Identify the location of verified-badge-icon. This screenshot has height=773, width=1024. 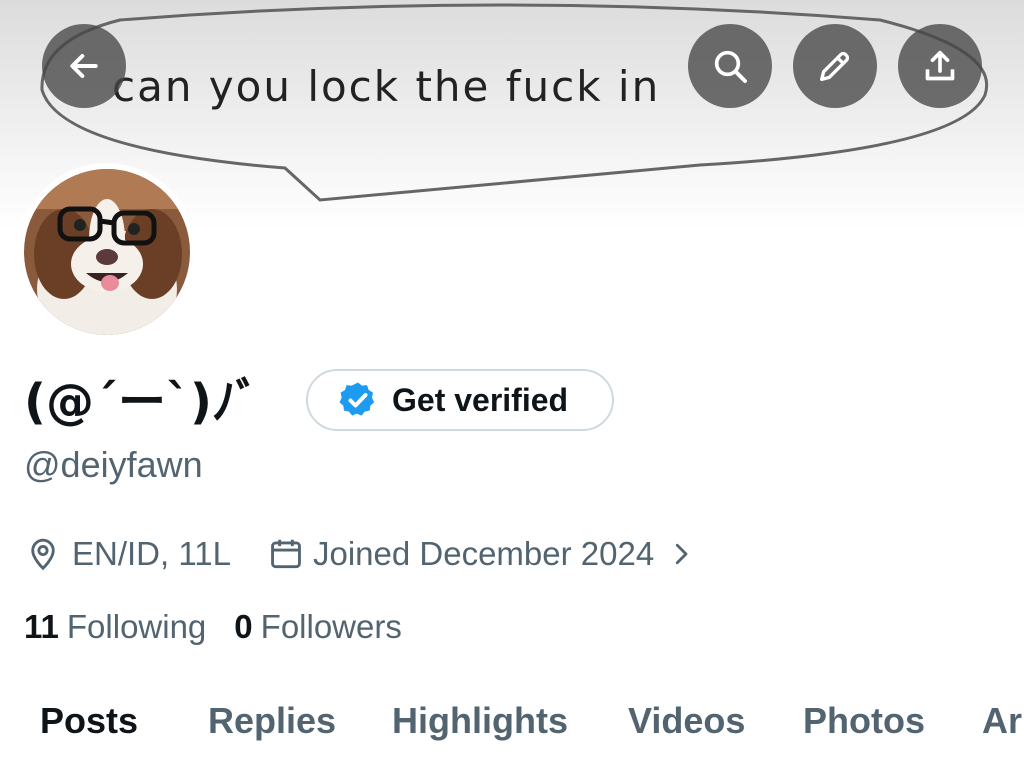
(357, 399).